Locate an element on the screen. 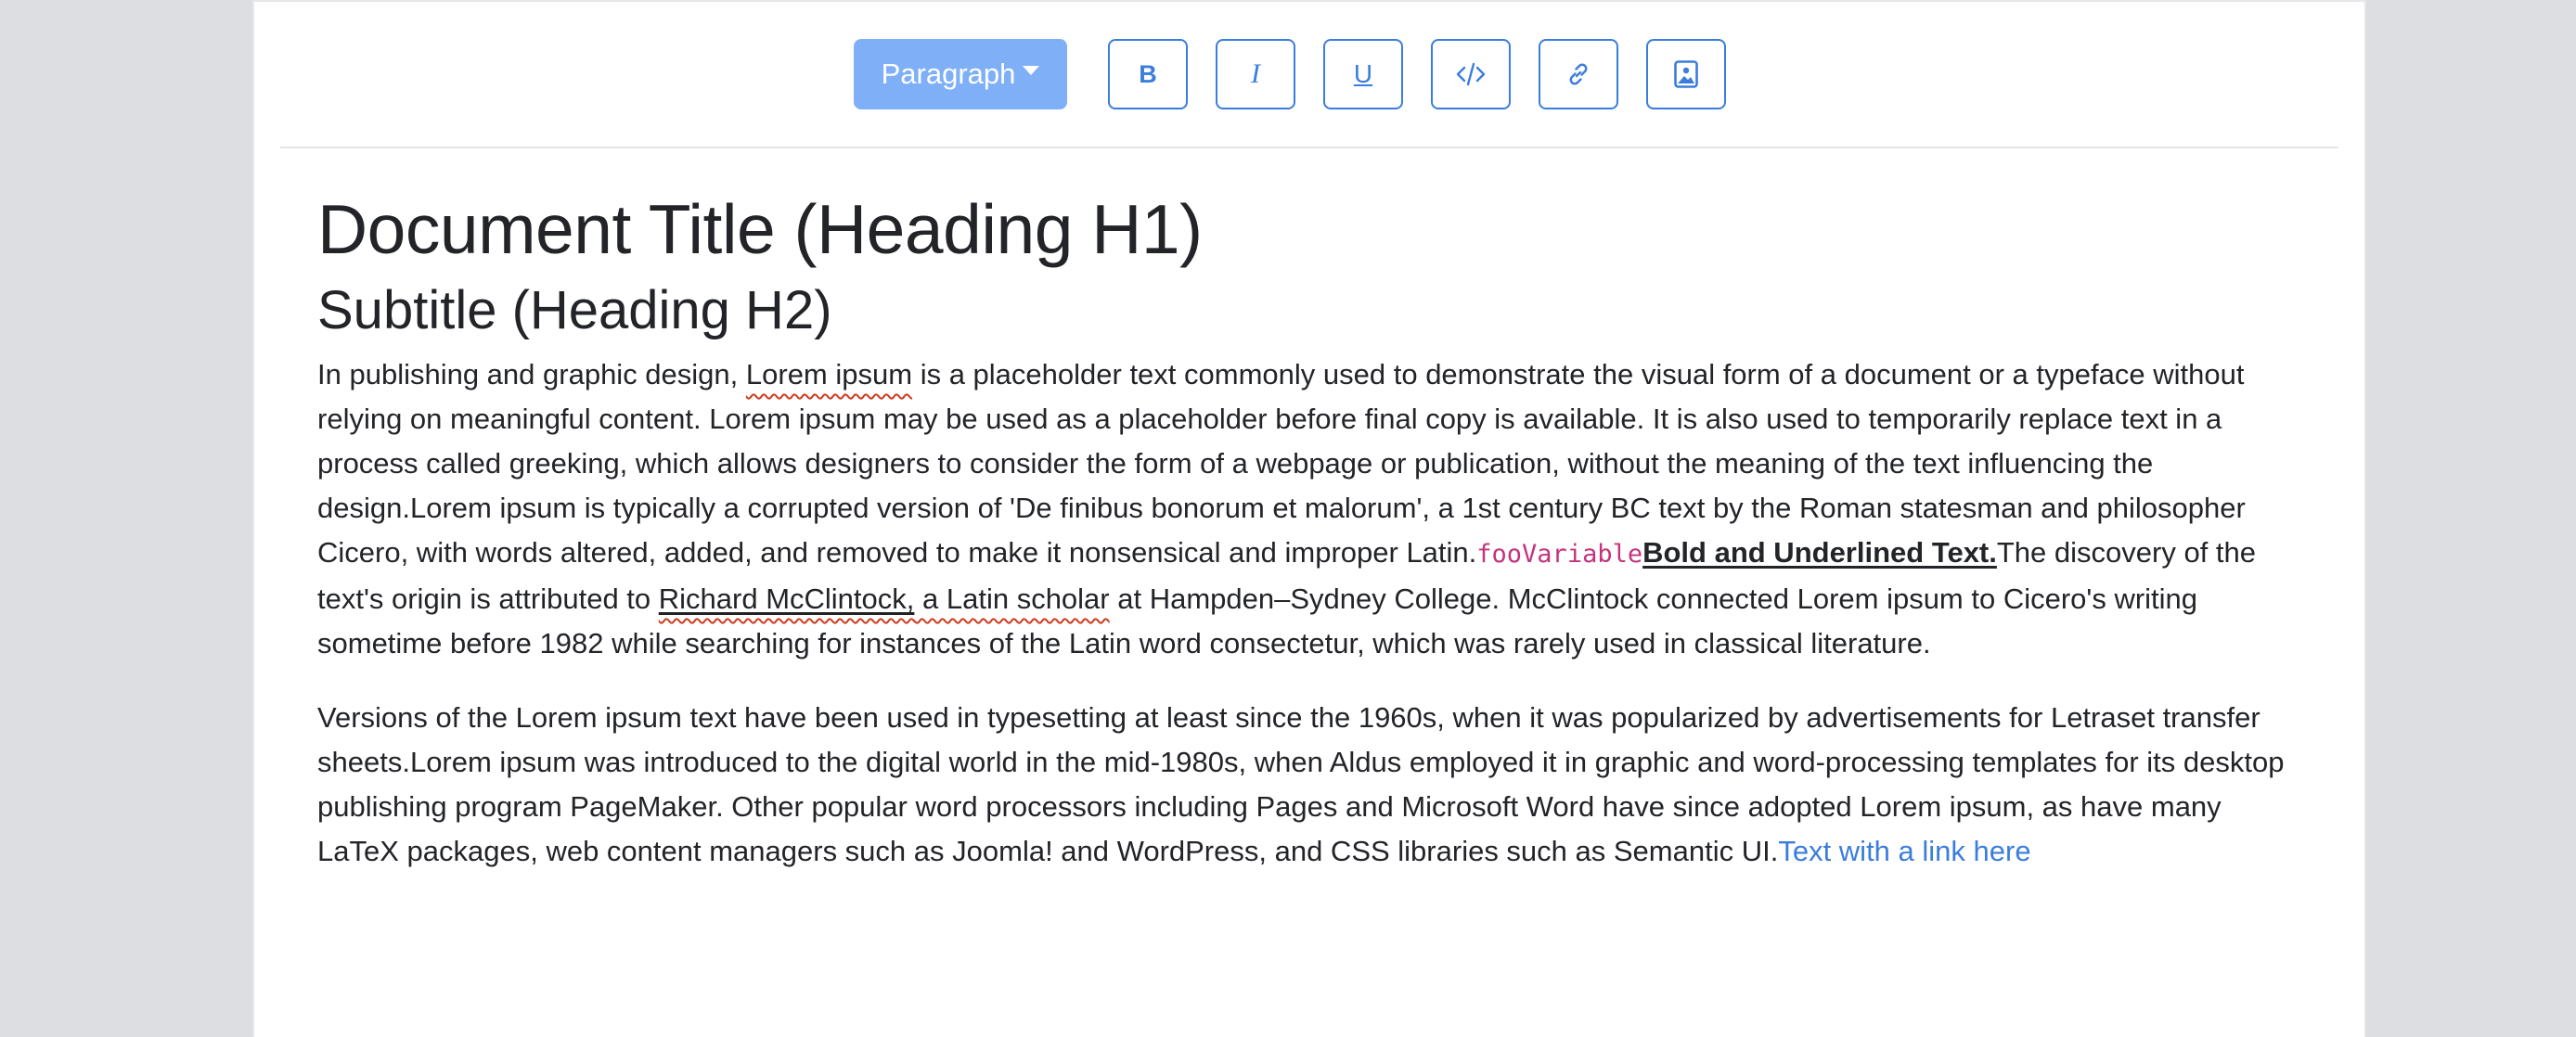 The width and height of the screenshot is (2576, 1037). italic-button: I is located at coordinates (1256, 74).